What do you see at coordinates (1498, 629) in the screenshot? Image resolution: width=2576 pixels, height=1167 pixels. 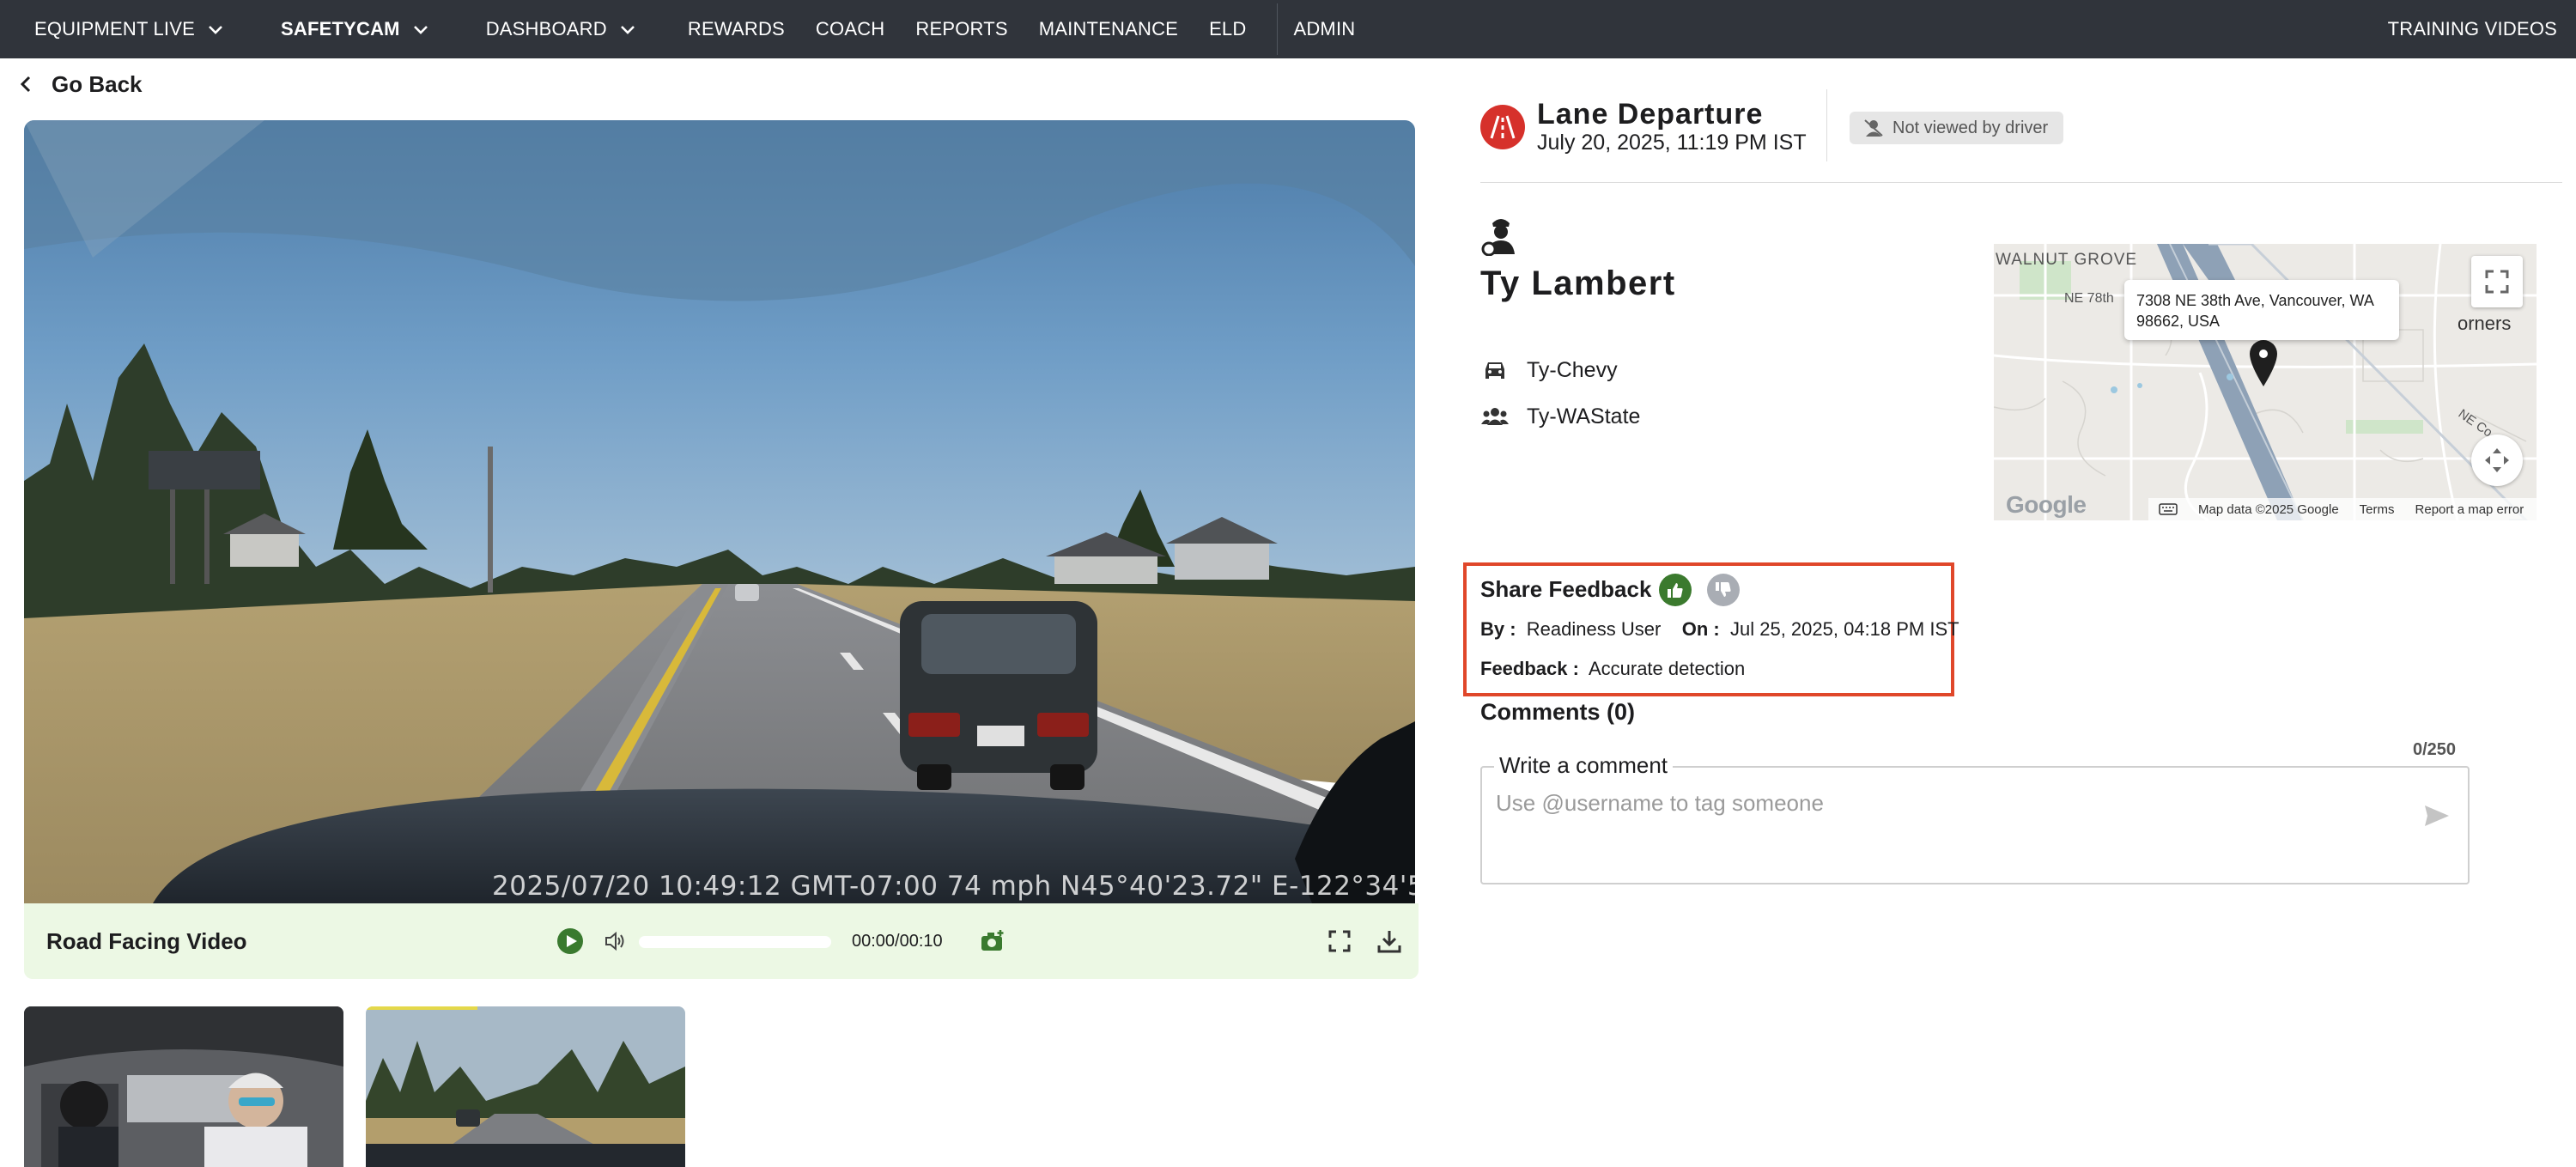 I see `feedback-by-label: By :` at bounding box center [1498, 629].